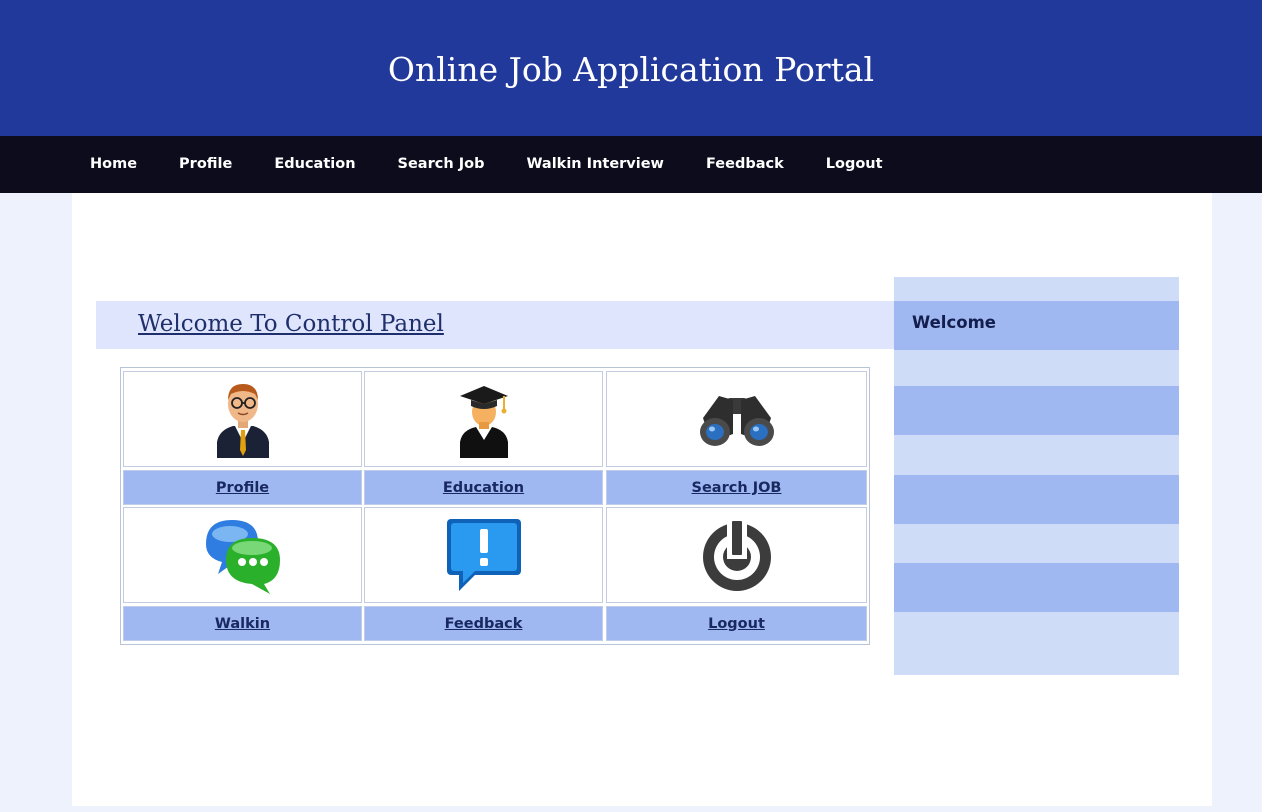 The width and height of the screenshot is (1262, 812). Describe the element at coordinates (113, 164) in the screenshot. I see `nav-home-link: Home` at that location.